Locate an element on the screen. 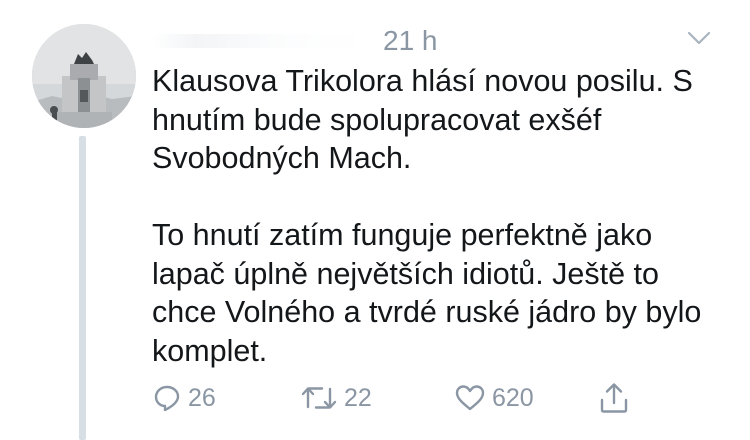 The height and width of the screenshot is (440, 750). retweet-count: 22 is located at coordinates (358, 397).